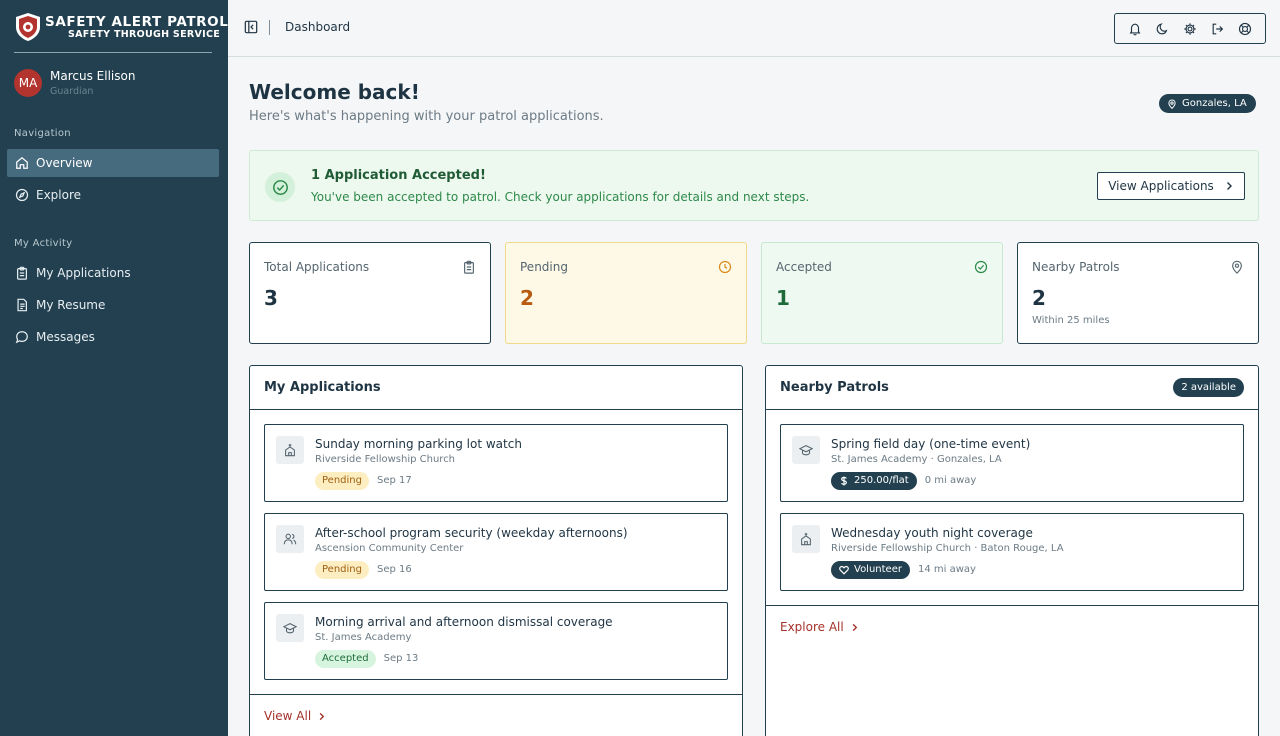 The height and width of the screenshot is (736, 1280). I want to click on header-toolbar, so click(1190, 28).